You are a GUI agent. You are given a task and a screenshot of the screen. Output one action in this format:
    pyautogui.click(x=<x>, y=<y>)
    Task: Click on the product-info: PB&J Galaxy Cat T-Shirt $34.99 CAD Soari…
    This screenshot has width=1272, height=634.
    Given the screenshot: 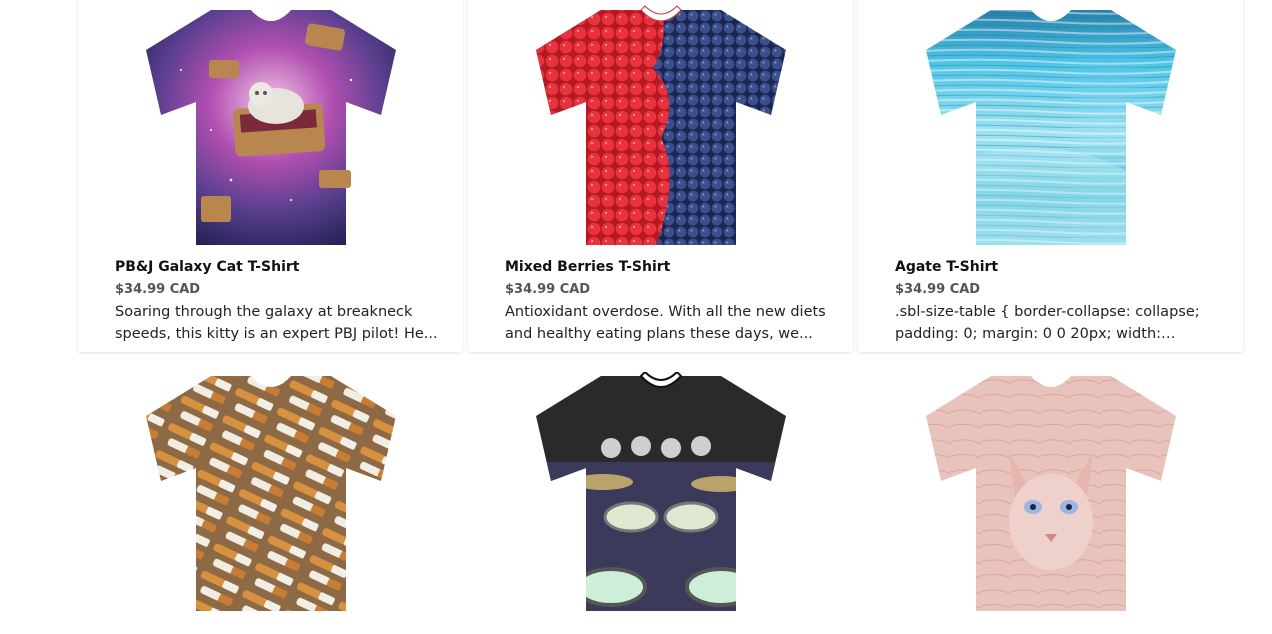 What is the action you would take?
    pyautogui.click(x=279, y=302)
    